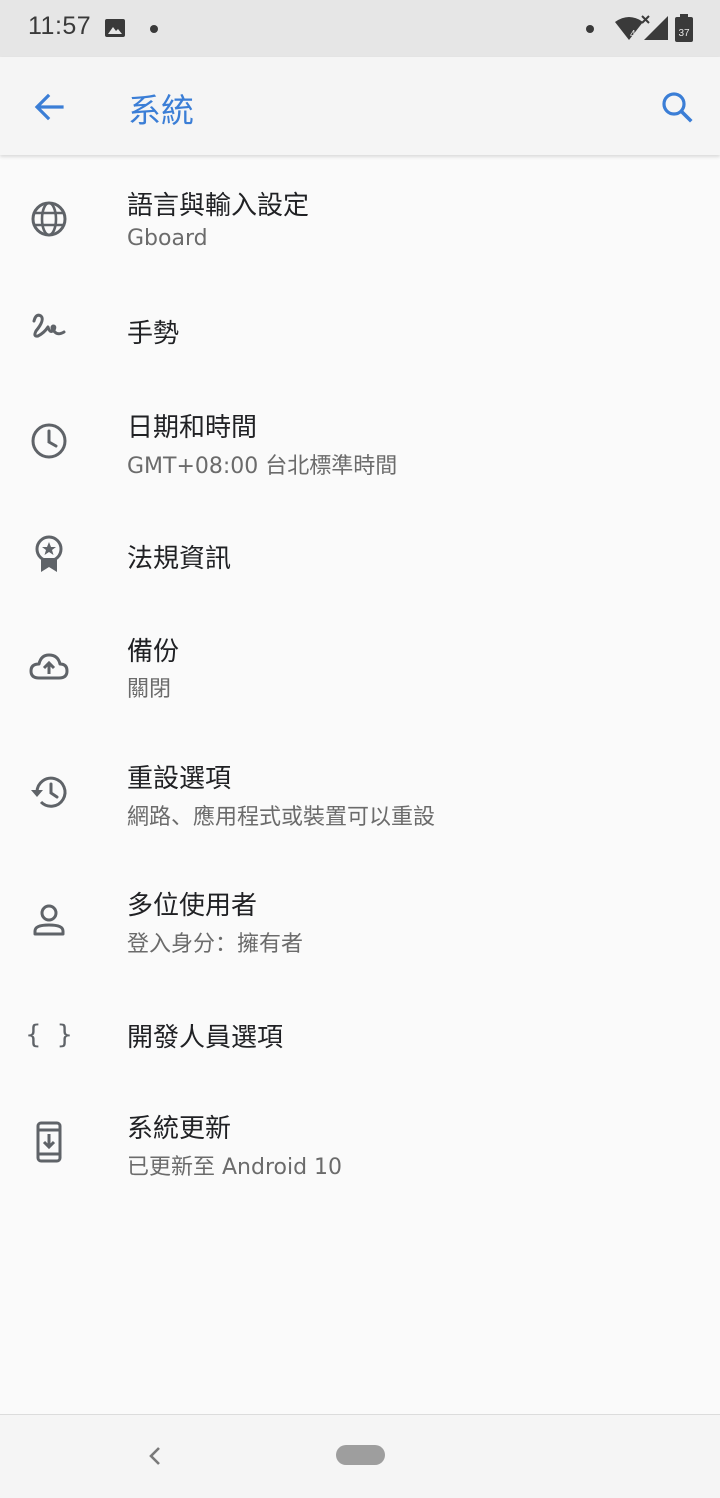 The image size is (720, 1498). I want to click on list-item-language-input: 語言與輸入設定 Gboard, so click(360, 219).